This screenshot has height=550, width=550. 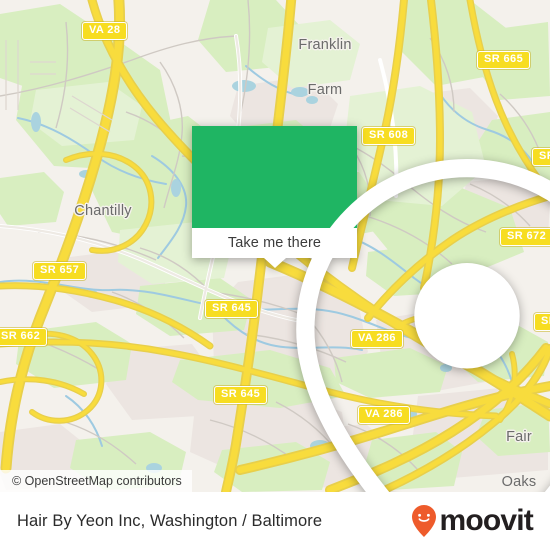 What do you see at coordinates (274, 263) in the screenshot?
I see `popup-tail` at bounding box center [274, 263].